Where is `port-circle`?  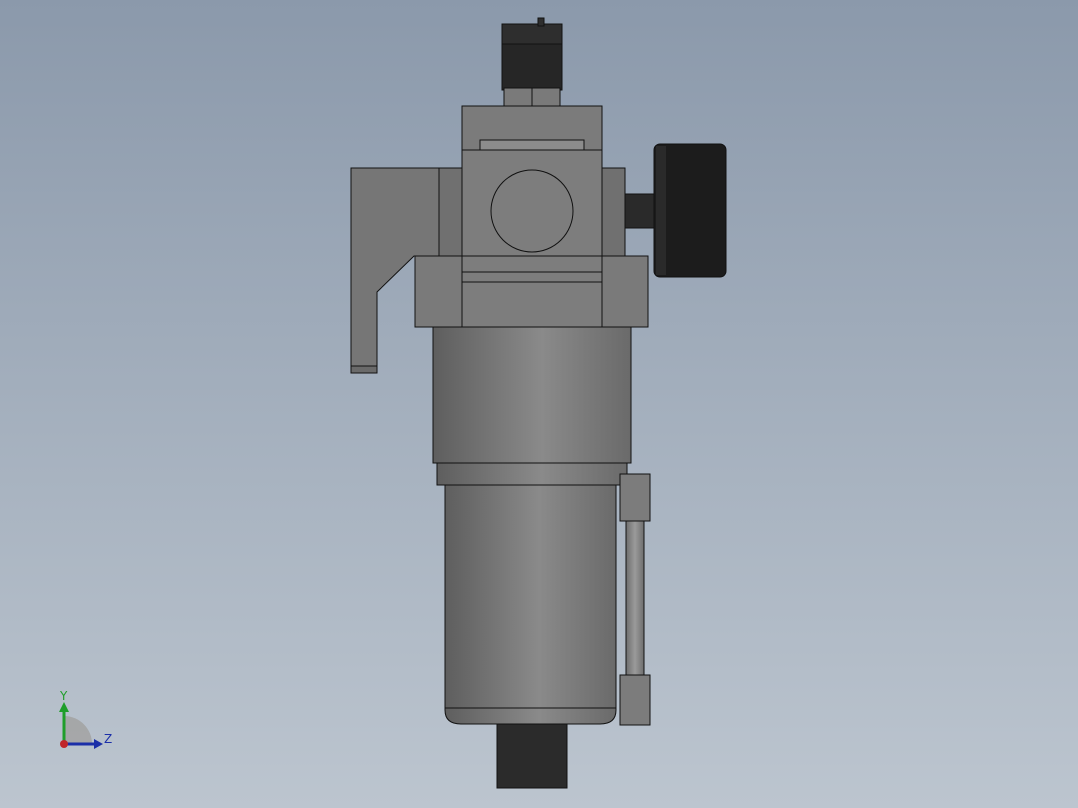 port-circle is located at coordinates (532, 211).